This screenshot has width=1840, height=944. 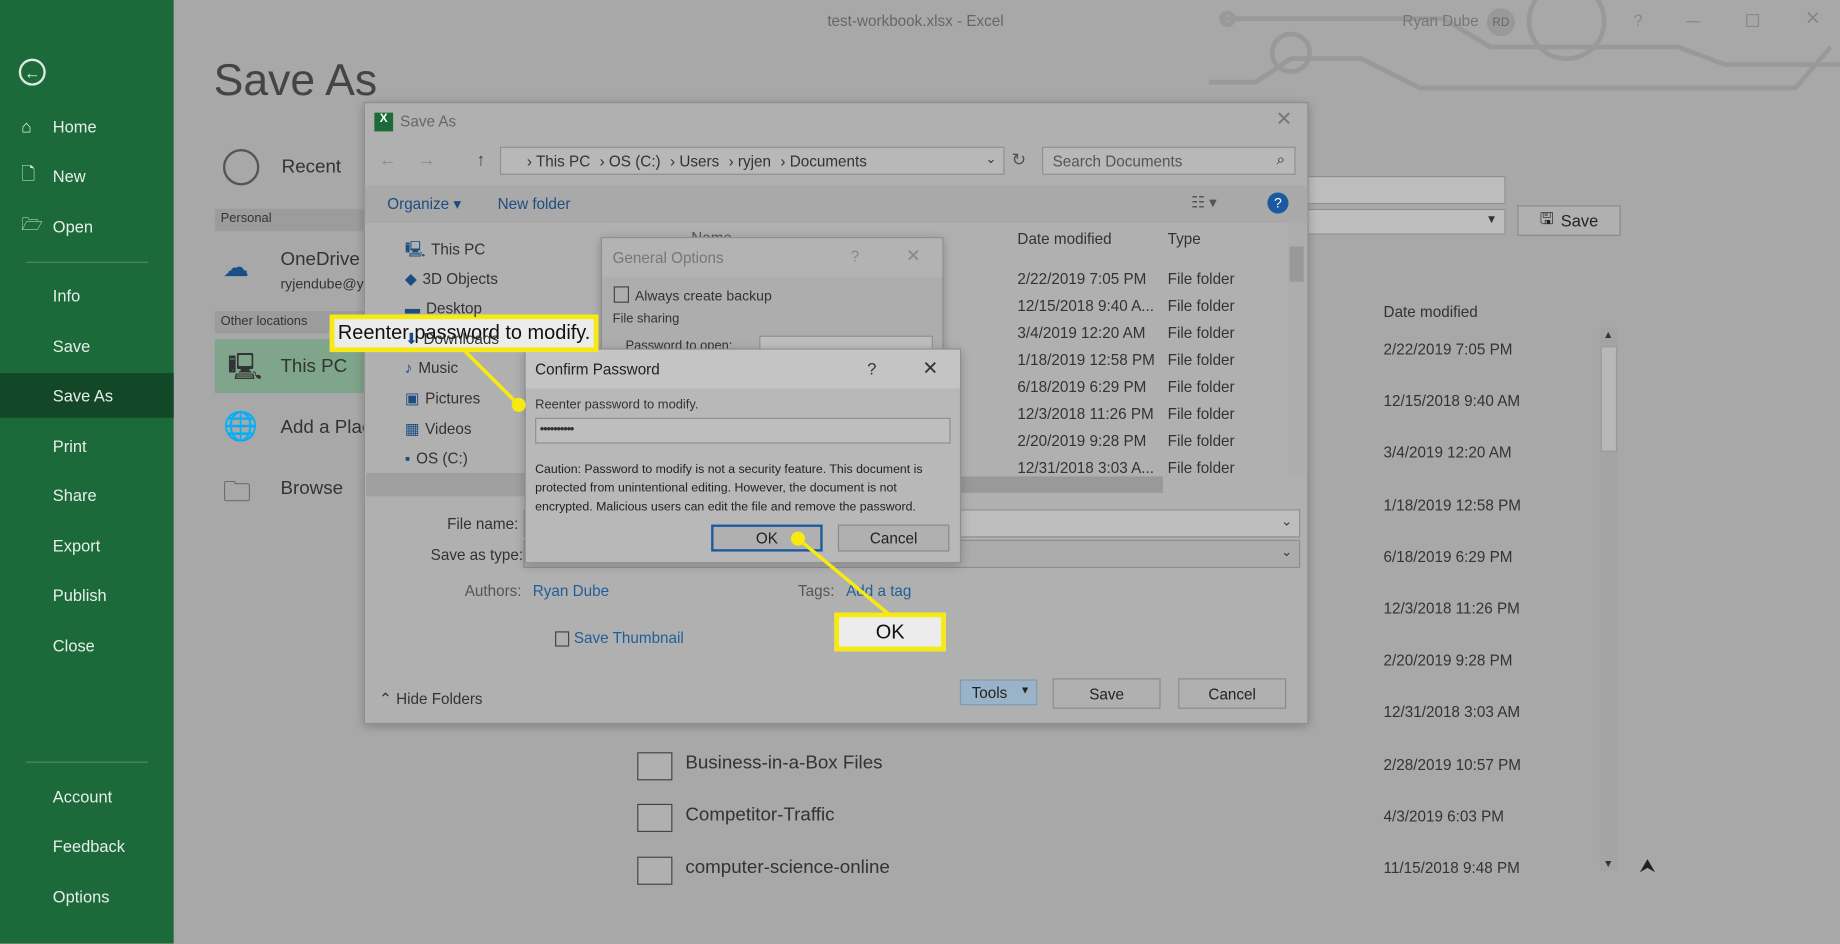 I want to click on nav-item: 🖳 This PC, so click(x=445, y=252).